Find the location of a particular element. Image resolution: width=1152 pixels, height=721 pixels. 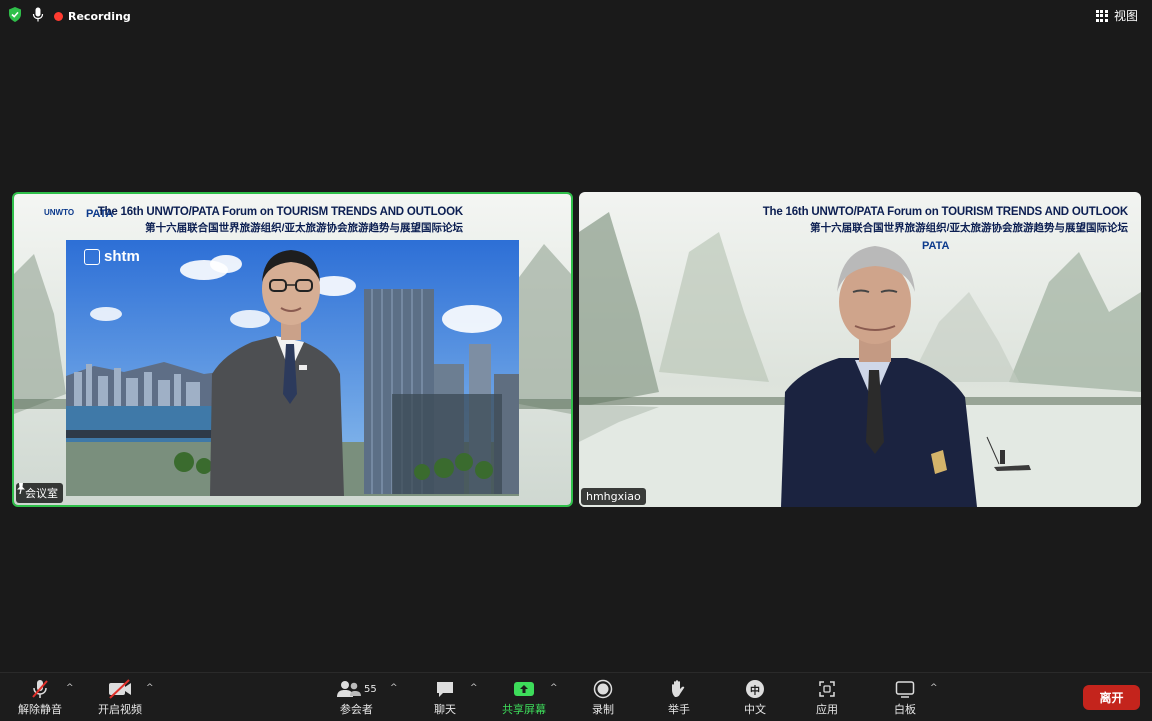

leave-button: 离开 is located at coordinates (1111, 697).